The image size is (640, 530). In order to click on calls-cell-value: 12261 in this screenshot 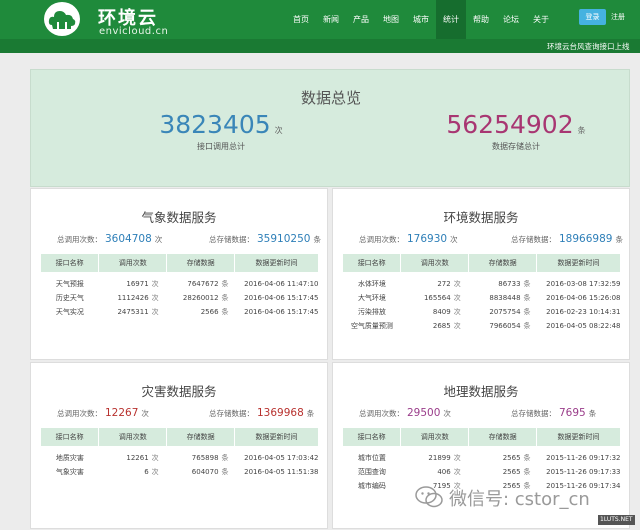, I will do `click(137, 458)`.